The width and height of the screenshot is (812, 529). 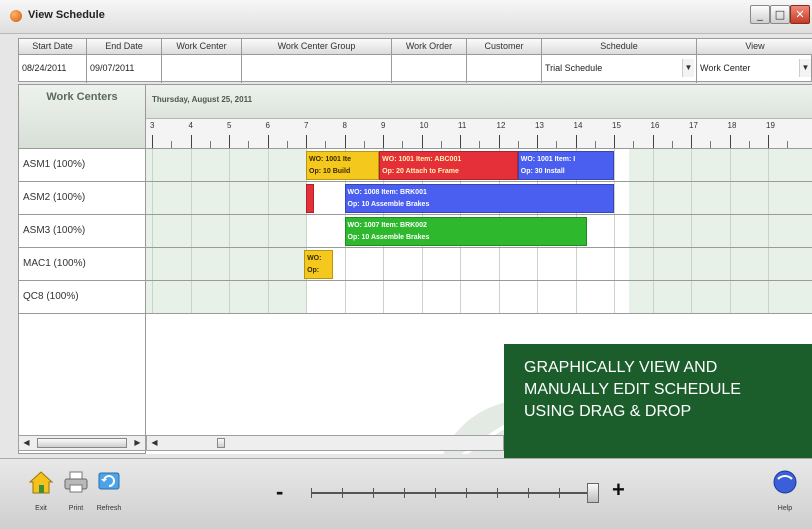 What do you see at coordinates (760, 14) in the screenshot?
I see `minimize-button: _` at bounding box center [760, 14].